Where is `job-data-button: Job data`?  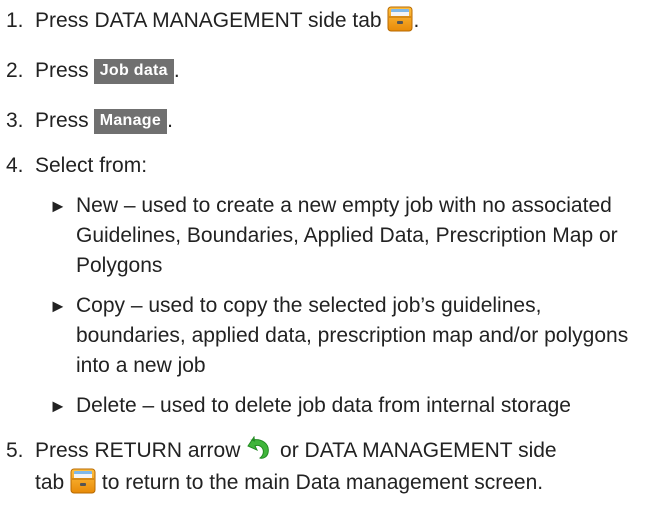 job-data-button: Job data is located at coordinates (133, 71).